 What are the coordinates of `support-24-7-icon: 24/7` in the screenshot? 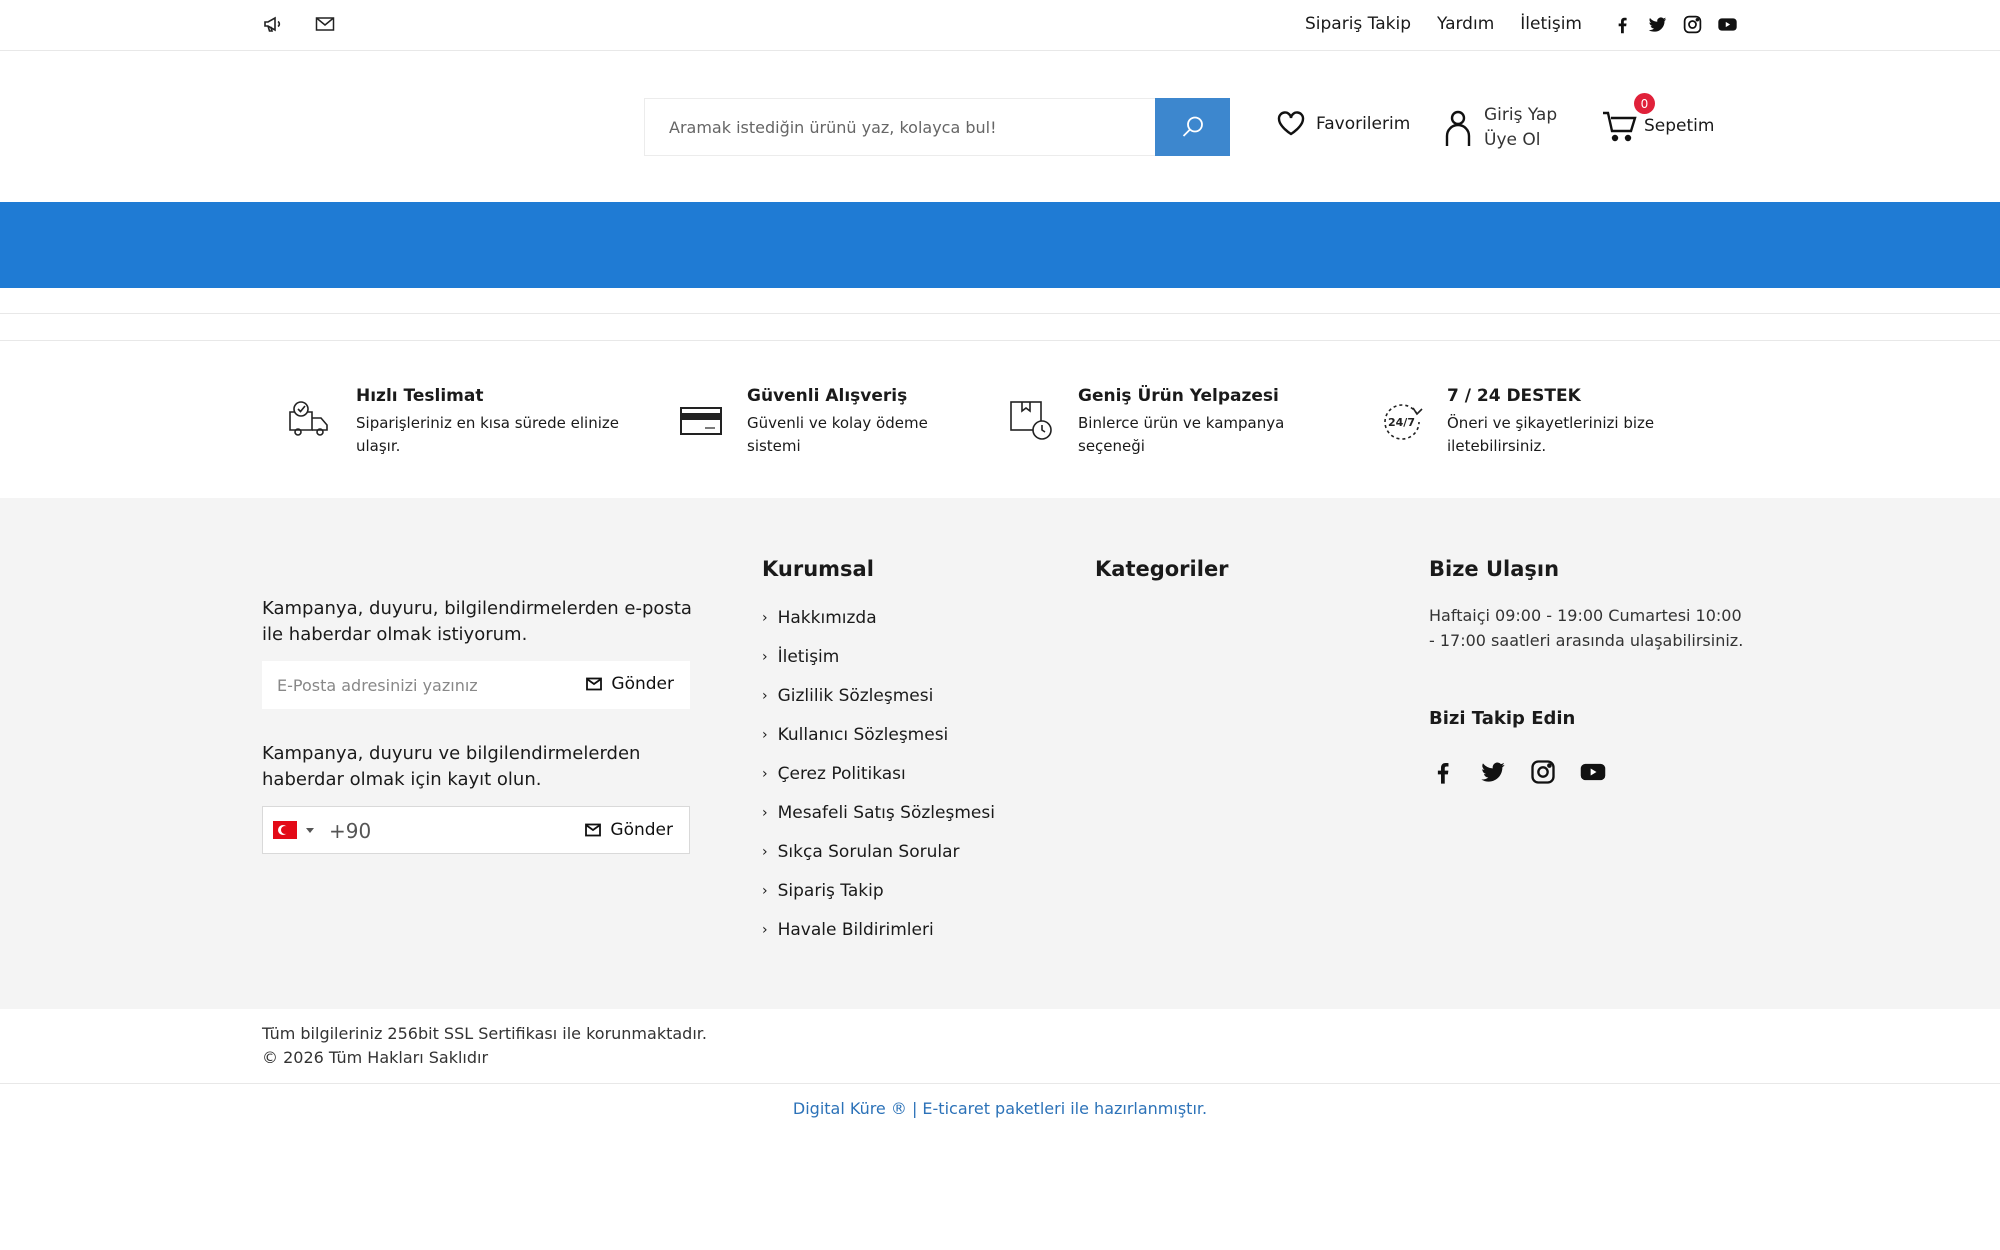 It's located at (1403, 422).